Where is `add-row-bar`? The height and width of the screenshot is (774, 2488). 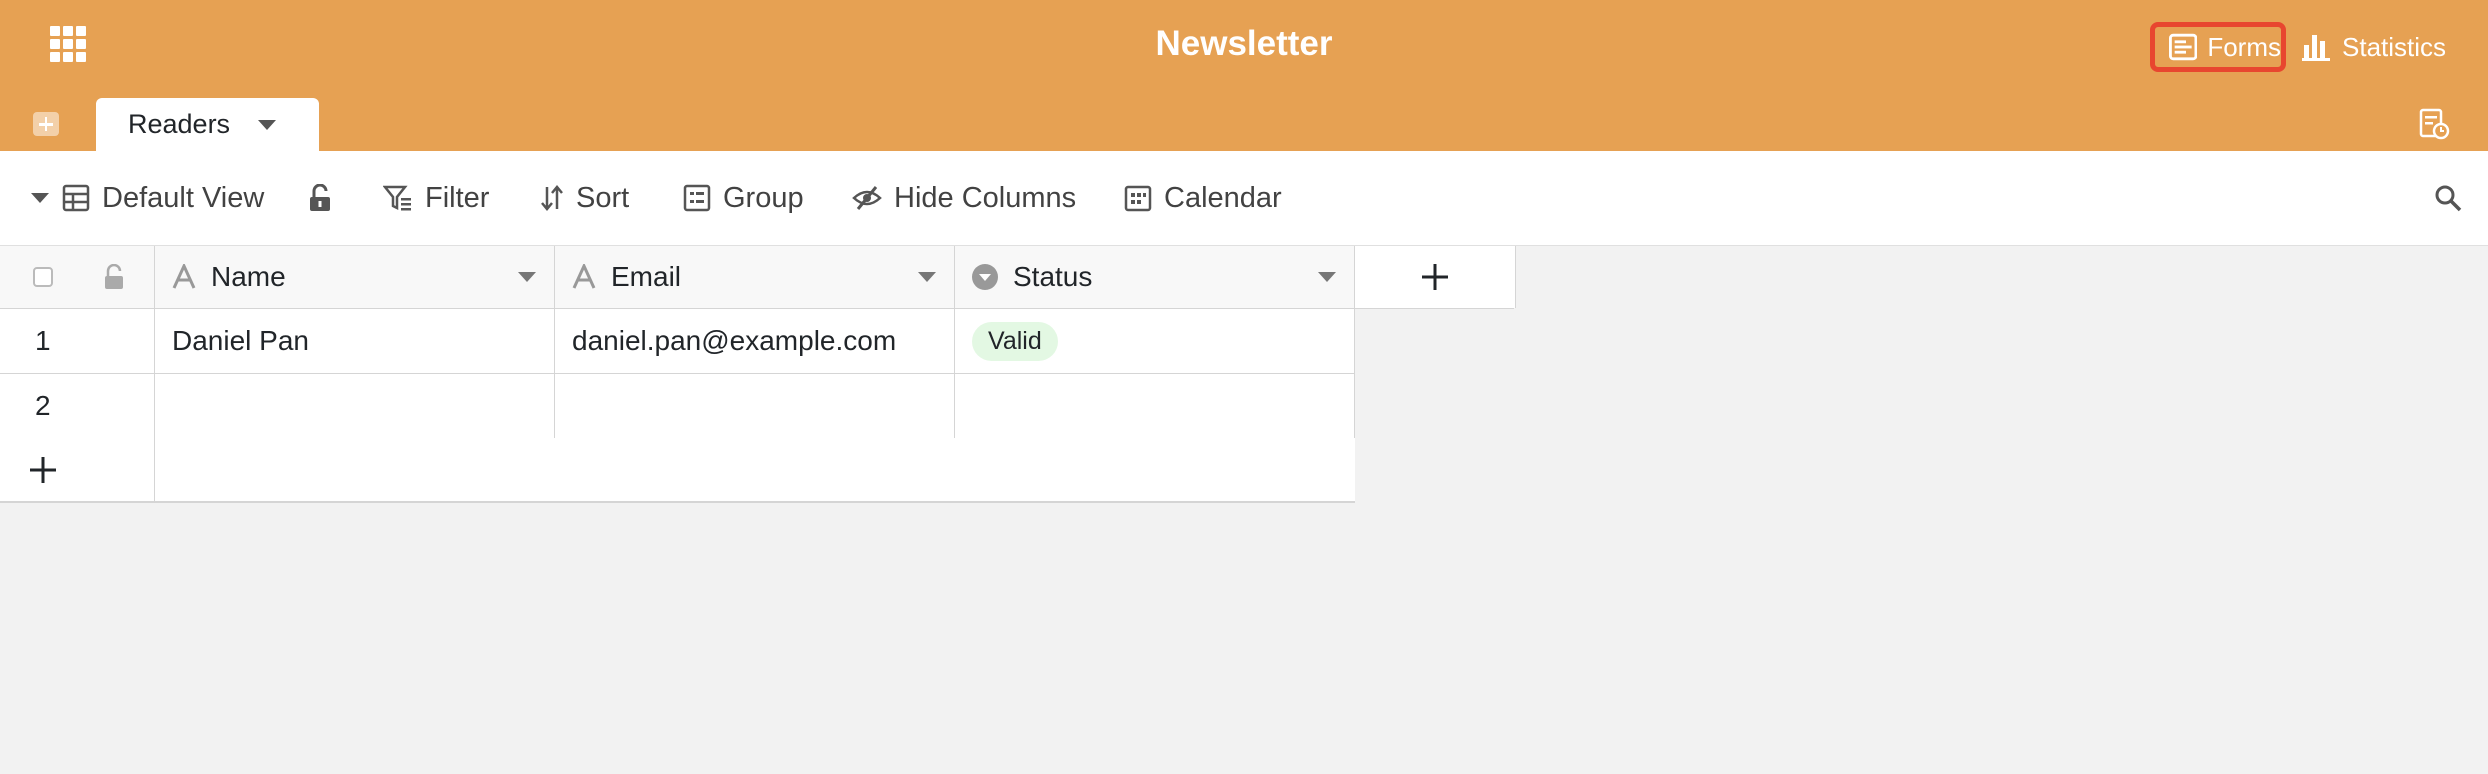 add-row-bar is located at coordinates (677, 470).